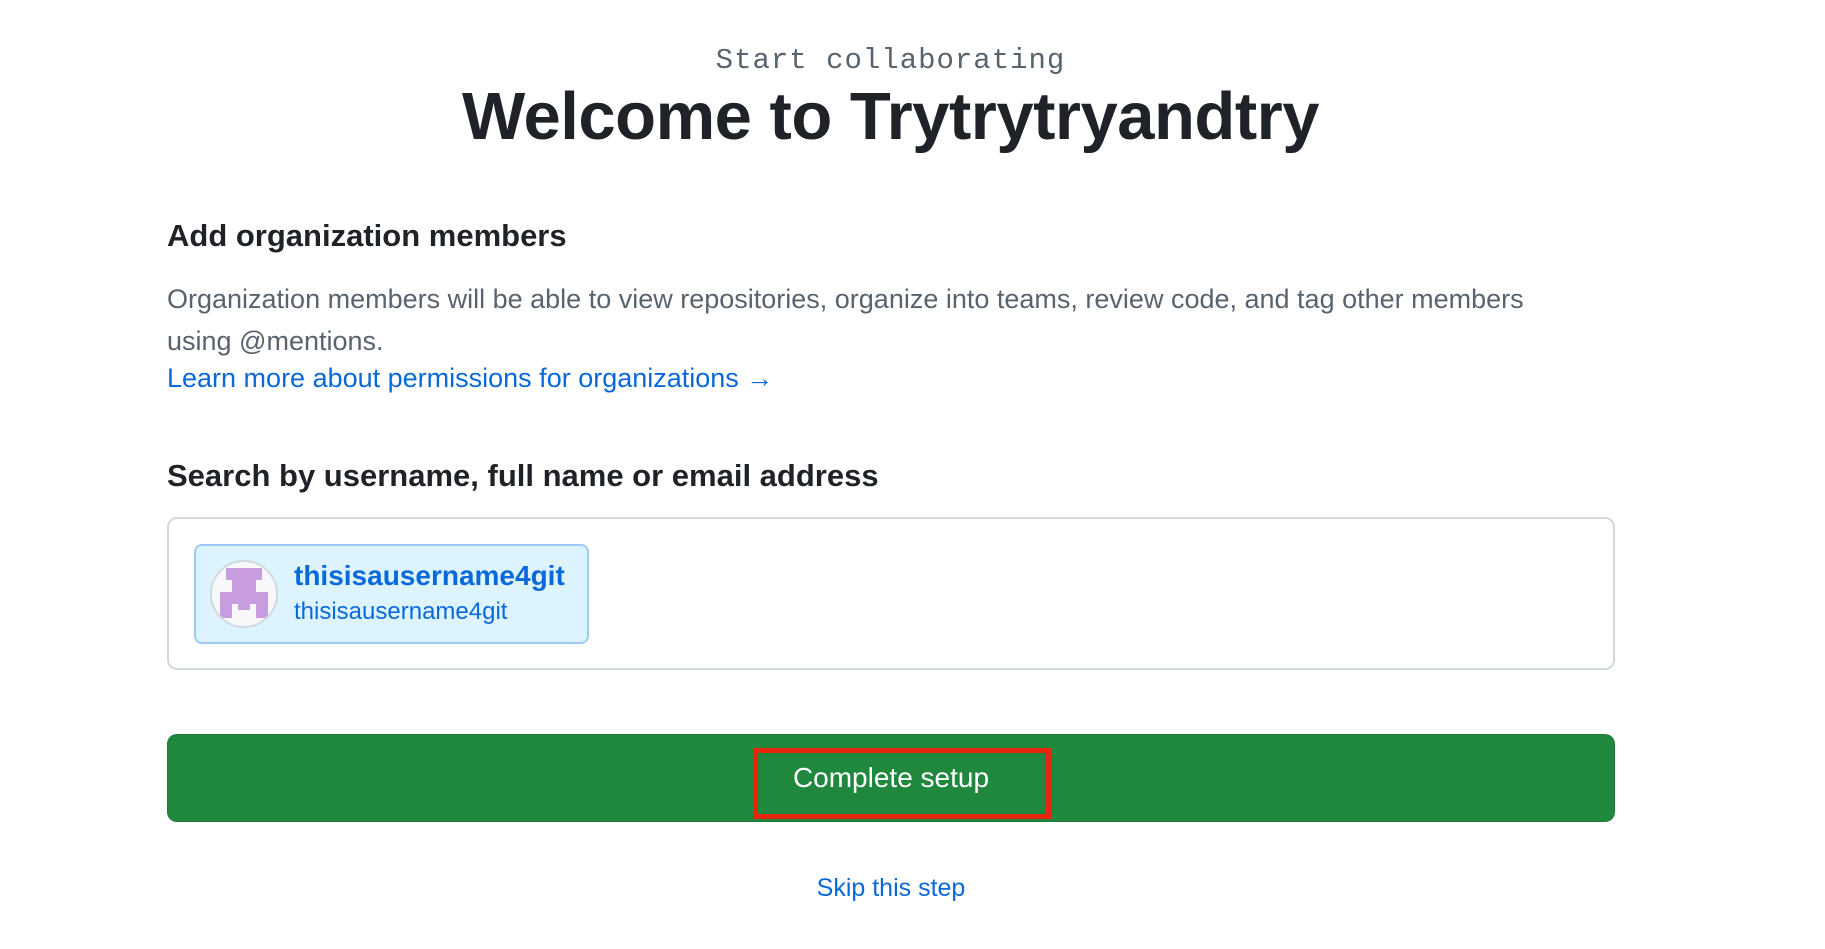 The image size is (1825, 949). Describe the element at coordinates (890, 60) in the screenshot. I see `page-eyebrow: Start collaborating` at that location.